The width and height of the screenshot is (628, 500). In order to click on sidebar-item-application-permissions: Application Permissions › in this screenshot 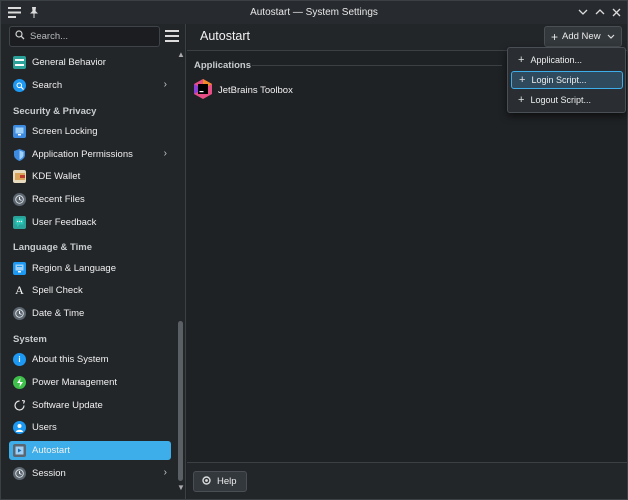, I will do `click(90, 154)`.